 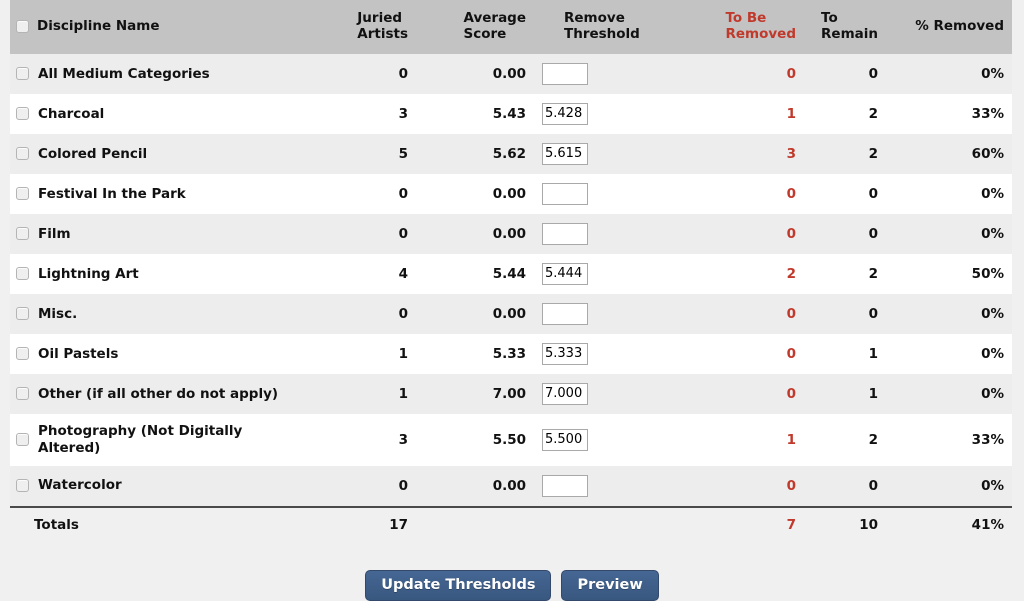 What do you see at coordinates (745, 524) in the screenshot?
I see `cell-totals-to-be-removed: 7` at bounding box center [745, 524].